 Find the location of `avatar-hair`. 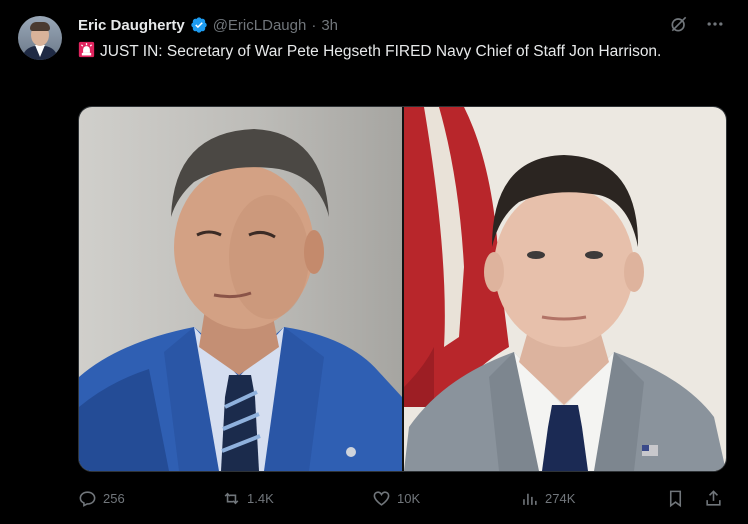

avatar-hair is located at coordinates (40, 26).